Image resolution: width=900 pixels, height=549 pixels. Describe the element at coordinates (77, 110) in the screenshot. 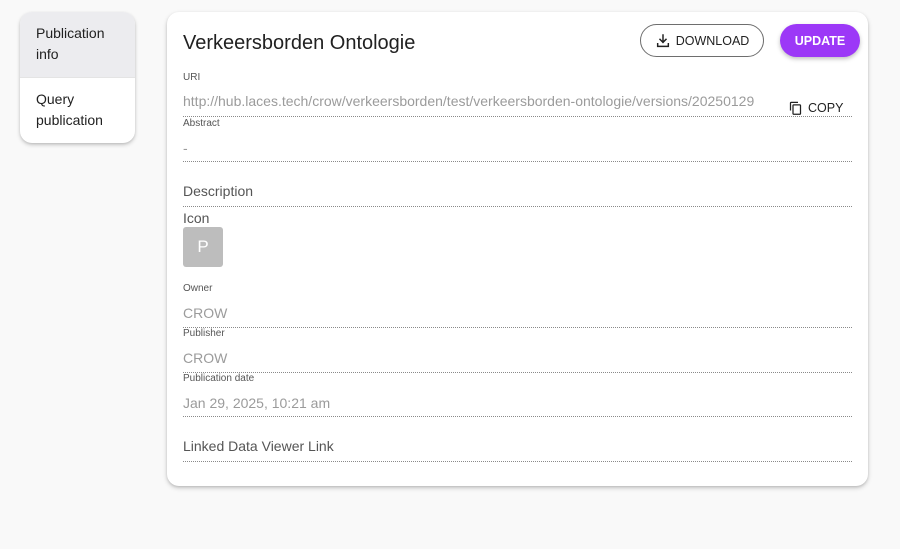

I see `sidebar-item-query-publication: Query publication` at that location.